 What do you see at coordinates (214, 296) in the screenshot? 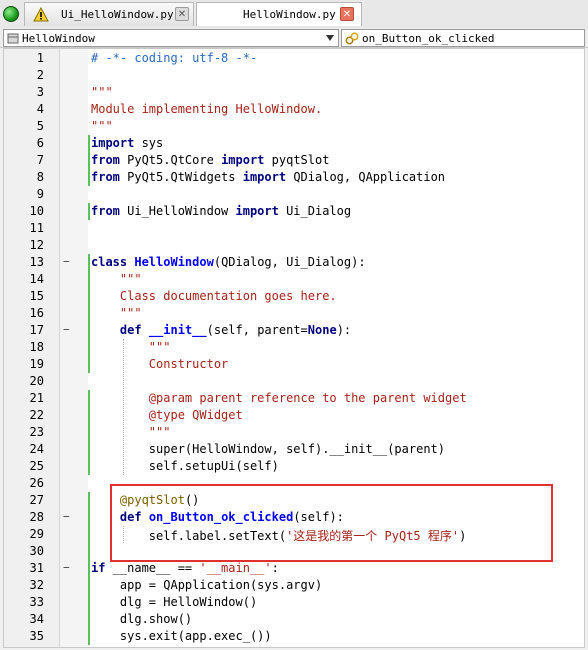
I see `code-text: Class documentation goes here.` at bounding box center [214, 296].